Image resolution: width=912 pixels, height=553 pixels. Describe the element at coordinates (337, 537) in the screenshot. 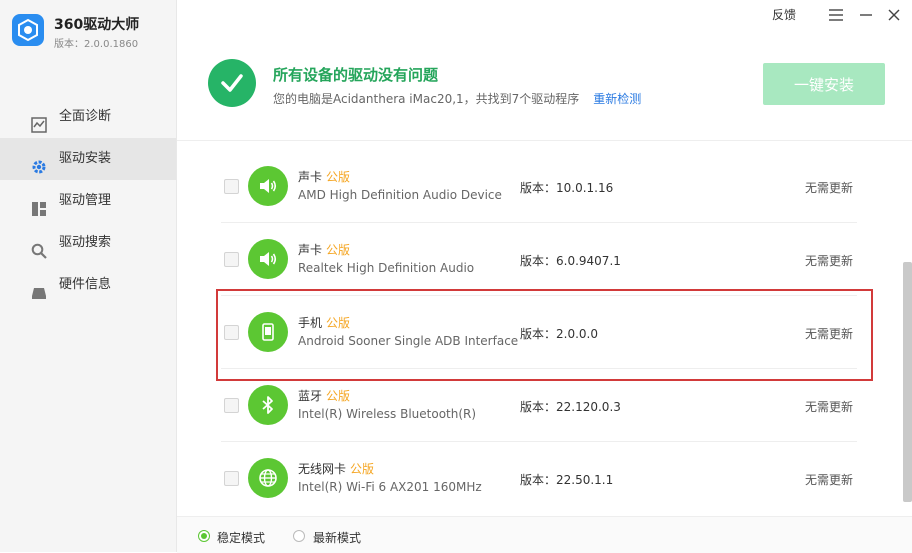

I see `latest-mode-label: 最新模式` at that location.